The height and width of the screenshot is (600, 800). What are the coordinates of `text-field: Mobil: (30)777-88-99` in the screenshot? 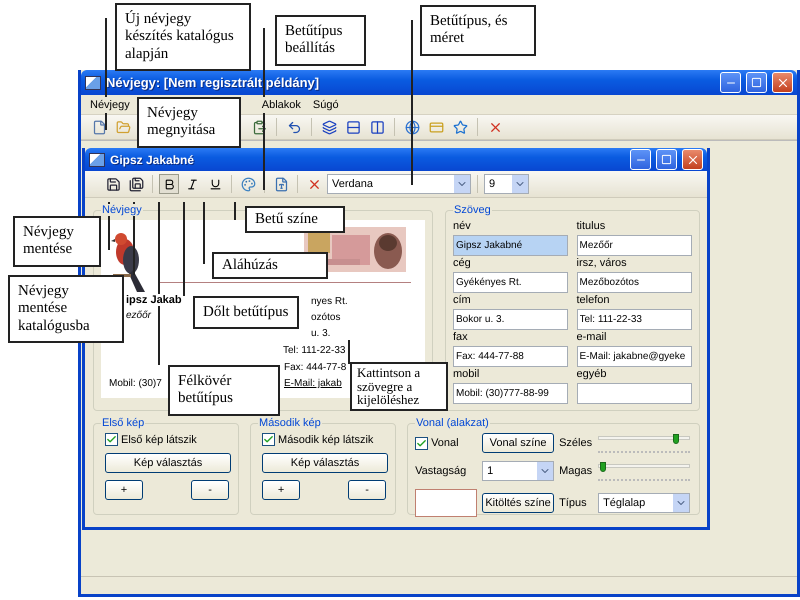 It's located at (510, 393).